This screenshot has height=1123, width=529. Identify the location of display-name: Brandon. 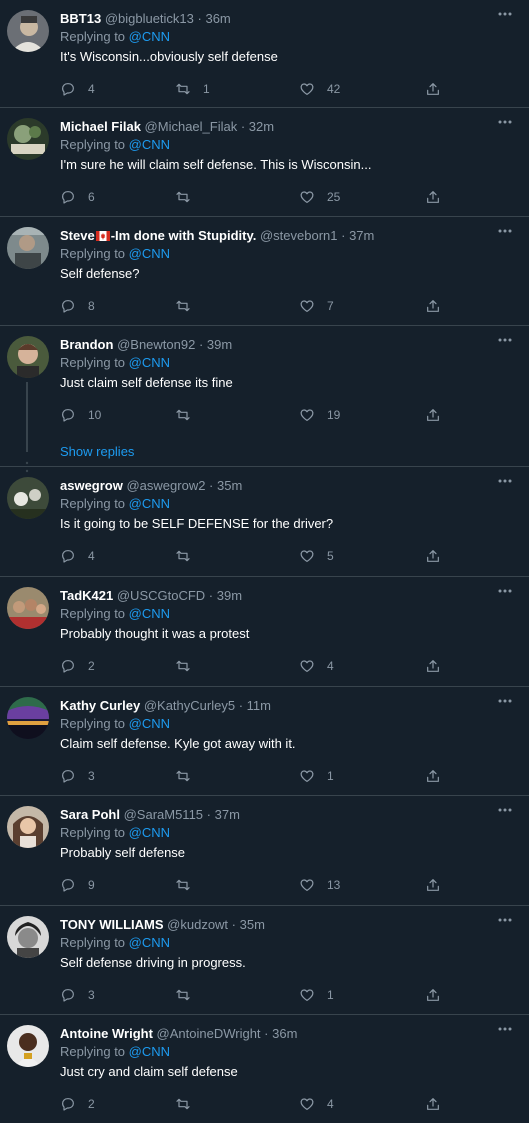
(86, 344).